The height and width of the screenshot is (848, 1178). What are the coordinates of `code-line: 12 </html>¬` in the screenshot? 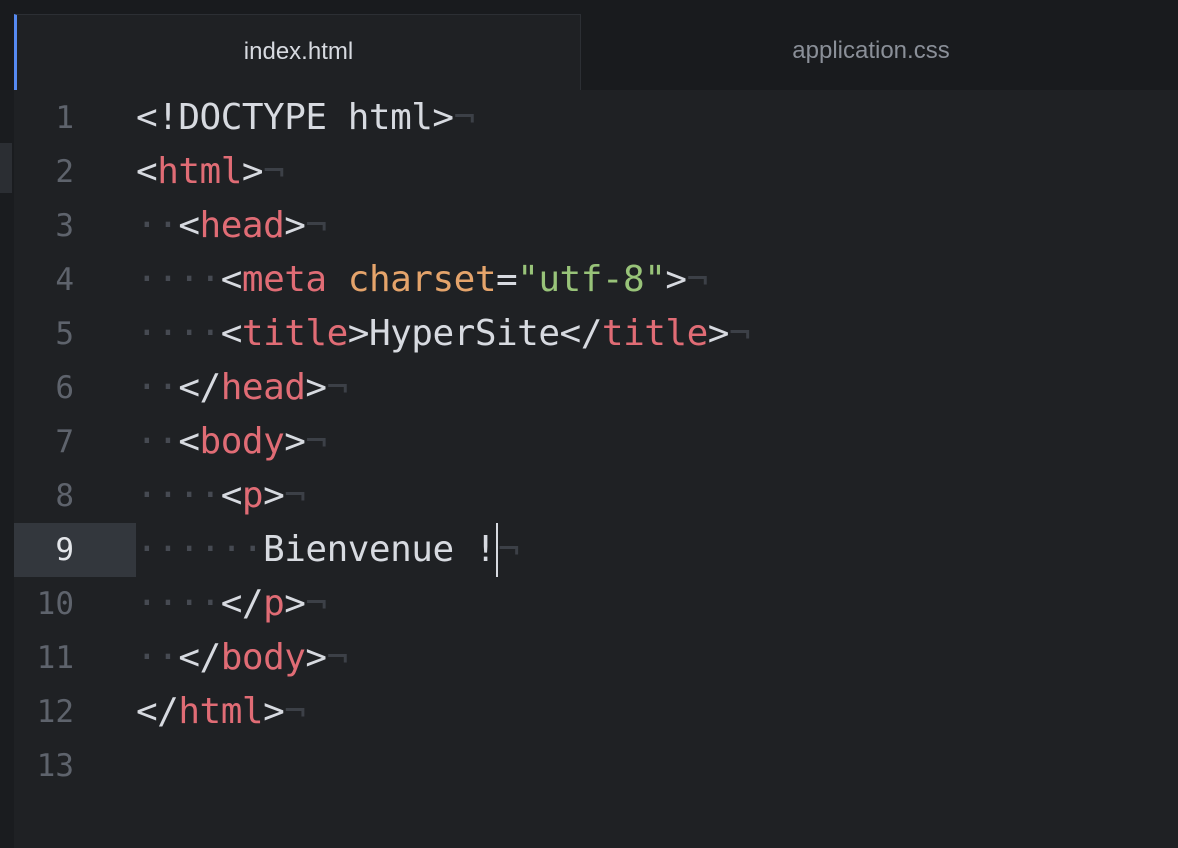 It's located at (596, 712).